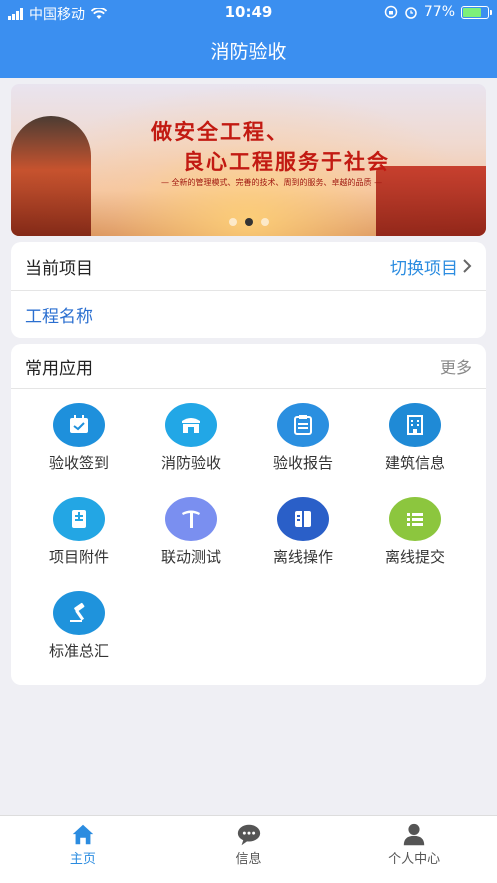 The image size is (497, 883). I want to click on app-store-button: 消防验收, so click(191, 438).